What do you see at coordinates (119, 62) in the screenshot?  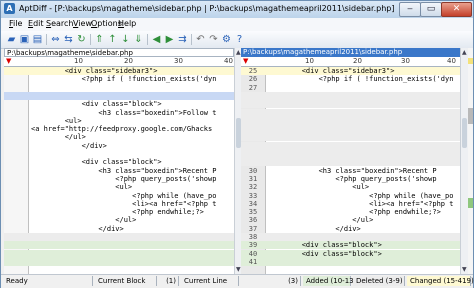 I see `left-column-ruler: ▼ 10 20 30 40` at bounding box center [119, 62].